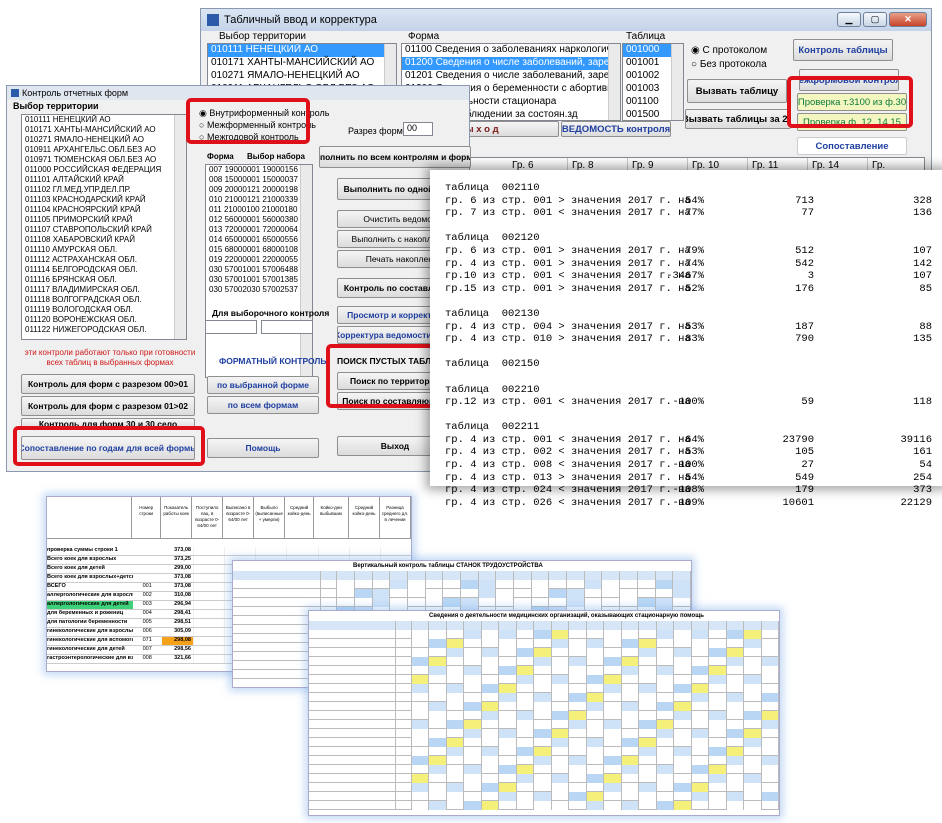  I want to click on territory-item: 011108 ХАБАРОВСКИЙ КРАЙ, so click(104, 240).